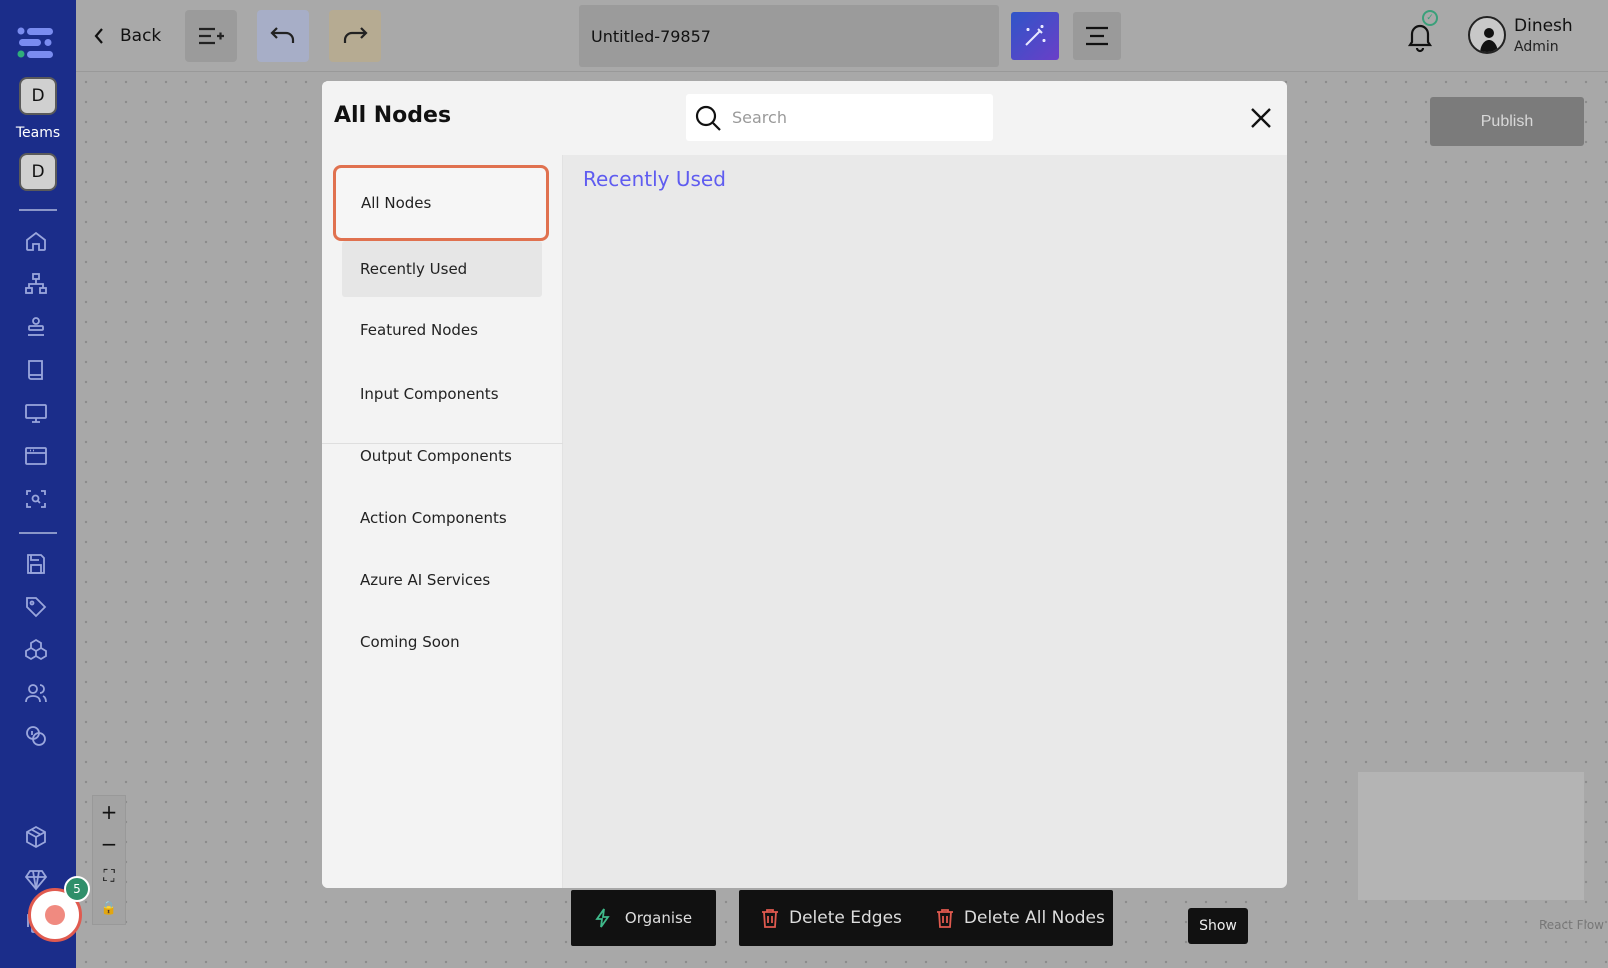  I want to click on zoom-out-button: −, so click(109, 844).